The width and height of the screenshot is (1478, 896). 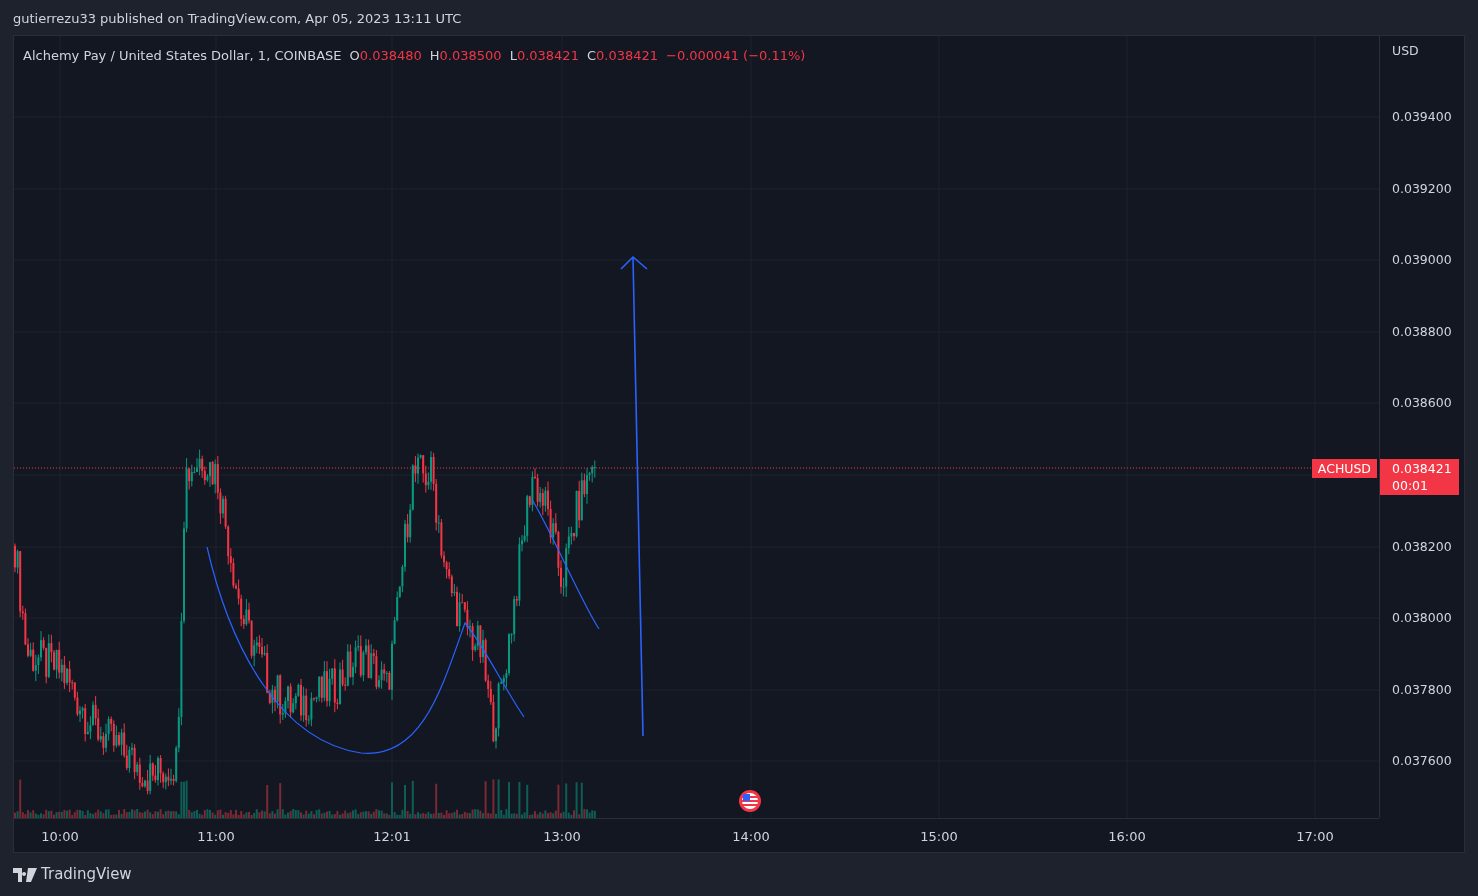 What do you see at coordinates (591, 55) in the screenshot?
I see `ohlc-label: C` at bounding box center [591, 55].